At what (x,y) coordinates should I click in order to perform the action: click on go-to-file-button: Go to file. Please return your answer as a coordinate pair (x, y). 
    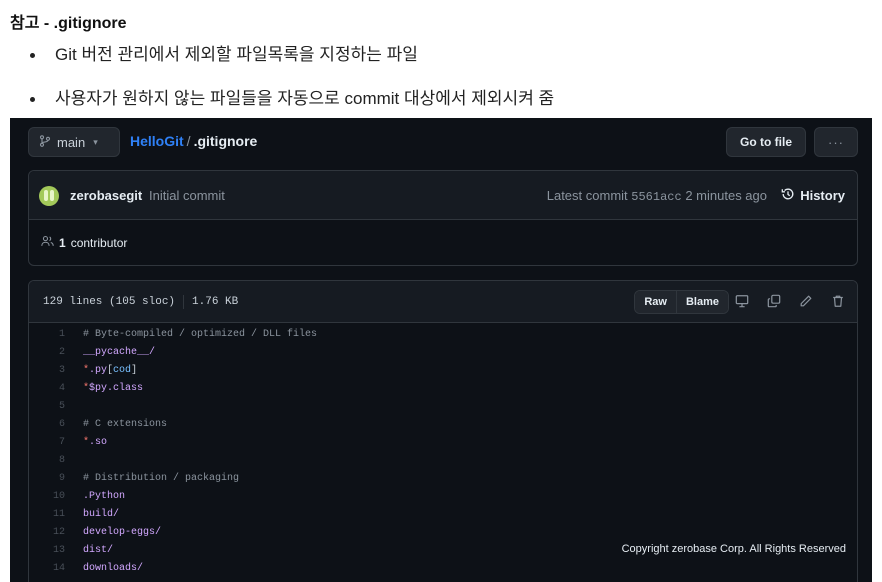
    Looking at the image, I should click on (766, 142).